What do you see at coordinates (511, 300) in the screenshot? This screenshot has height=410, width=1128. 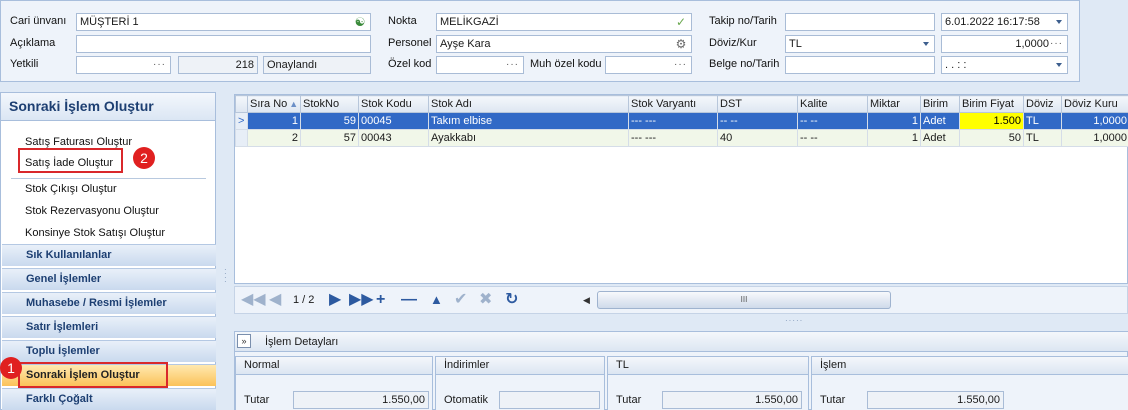 I see `refresh-icon: ↻` at bounding box center [511, 300].